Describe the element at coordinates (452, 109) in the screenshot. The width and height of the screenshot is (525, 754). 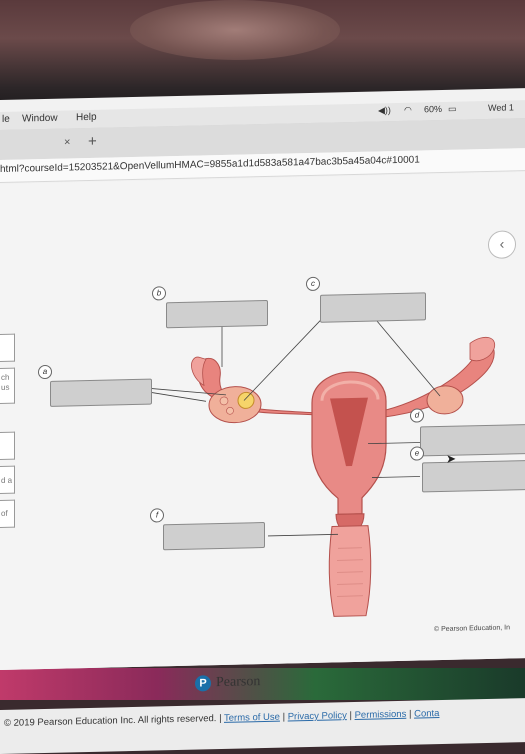
I see `battery-icon: ▭` at that location.